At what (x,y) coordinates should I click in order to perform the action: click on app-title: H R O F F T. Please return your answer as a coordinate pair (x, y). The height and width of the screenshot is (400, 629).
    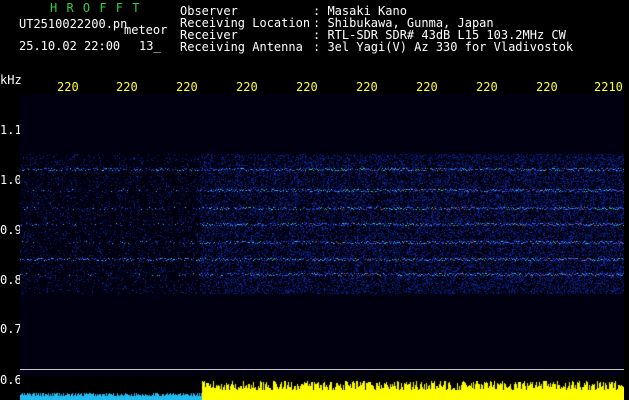
    Looking at the image, I should click on (95, 8).